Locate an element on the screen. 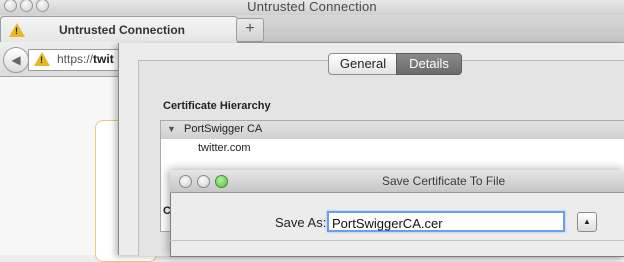 This screenshot has height=262, width=624. tab-untrusted-connection: ! Untrusted Connection is located at coordinates (119, 29).